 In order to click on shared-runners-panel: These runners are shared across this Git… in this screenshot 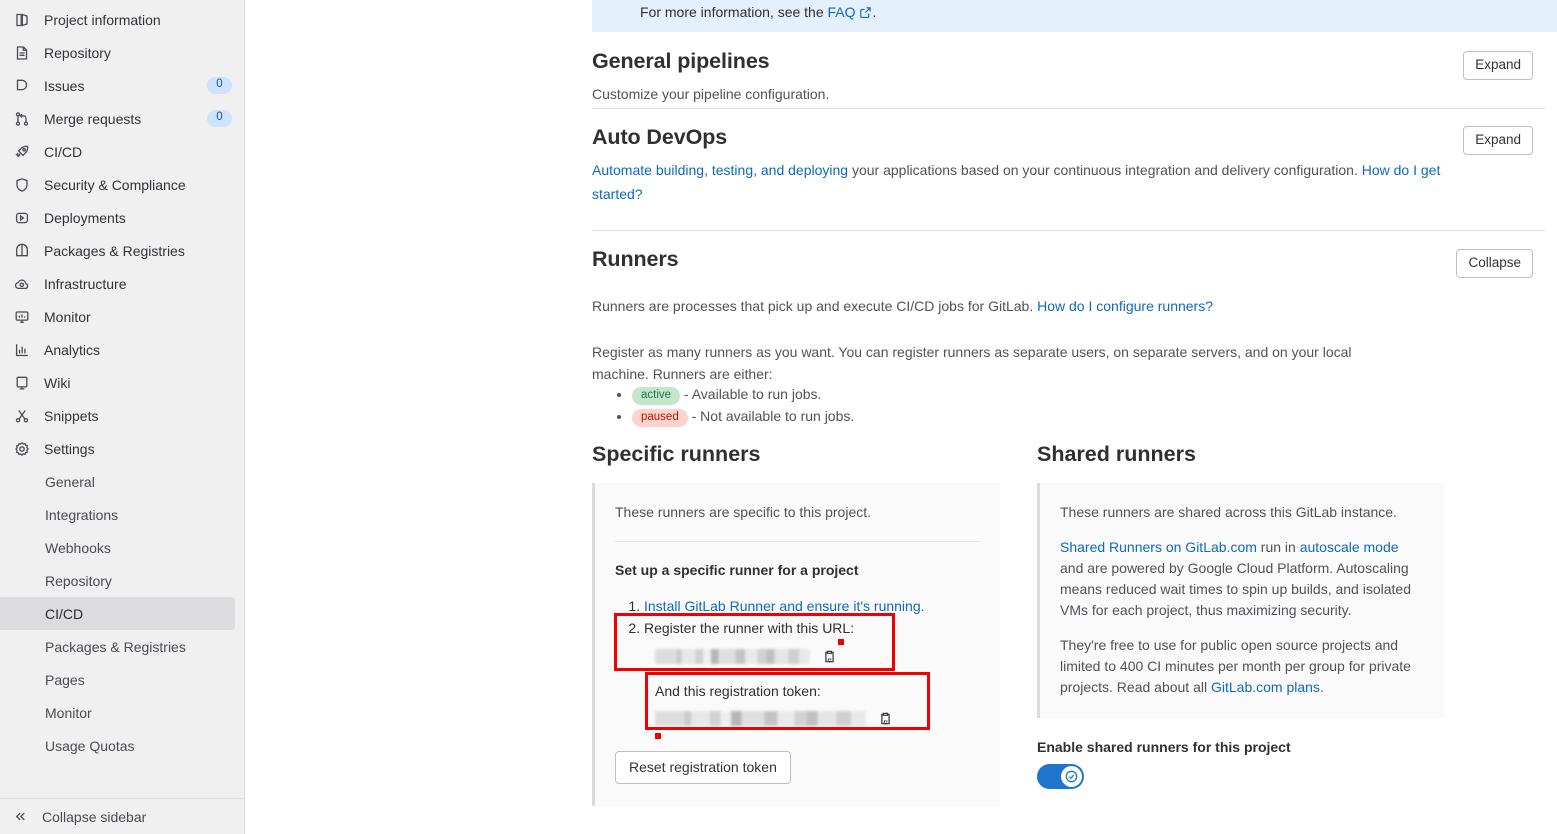, I will do `click(1241, 600)`.